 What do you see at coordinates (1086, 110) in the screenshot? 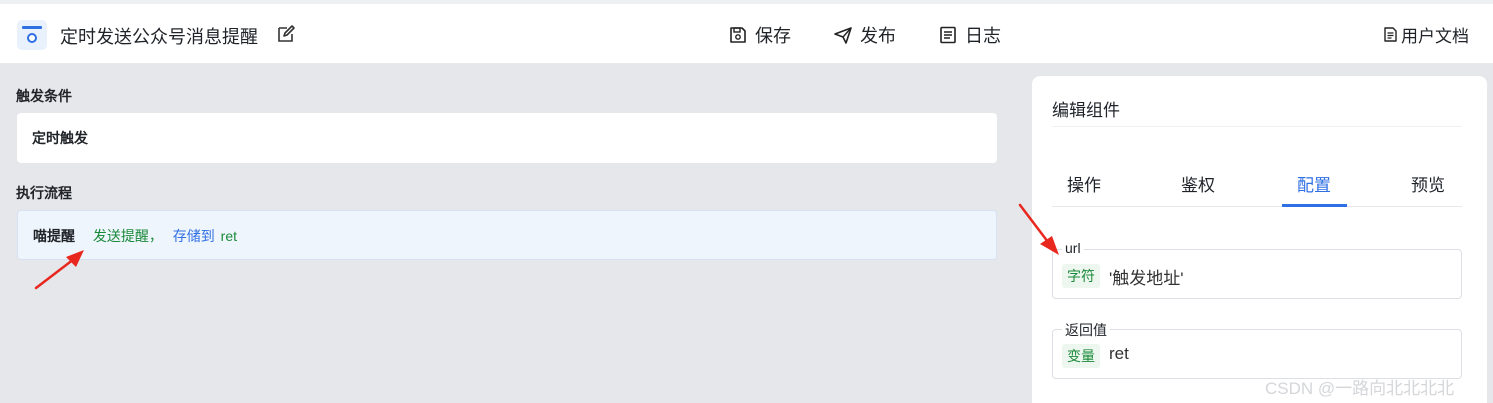
I see `panel-title: 编辑组件` at bounding box center [1086, 110].